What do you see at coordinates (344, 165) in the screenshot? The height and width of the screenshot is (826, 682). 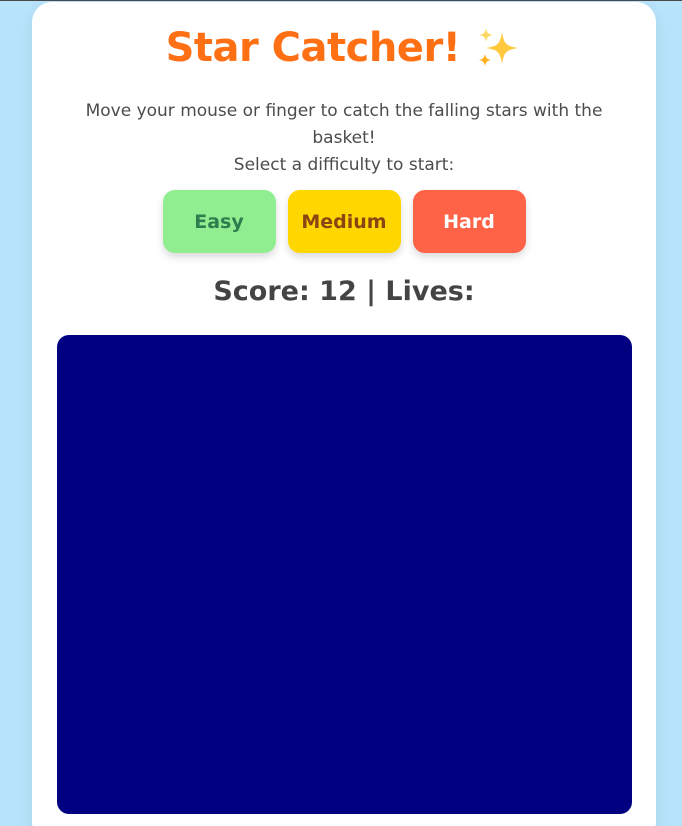 I see `difficulty-prompt: Select a difficulty to start:` at bounding box center [344, 165].